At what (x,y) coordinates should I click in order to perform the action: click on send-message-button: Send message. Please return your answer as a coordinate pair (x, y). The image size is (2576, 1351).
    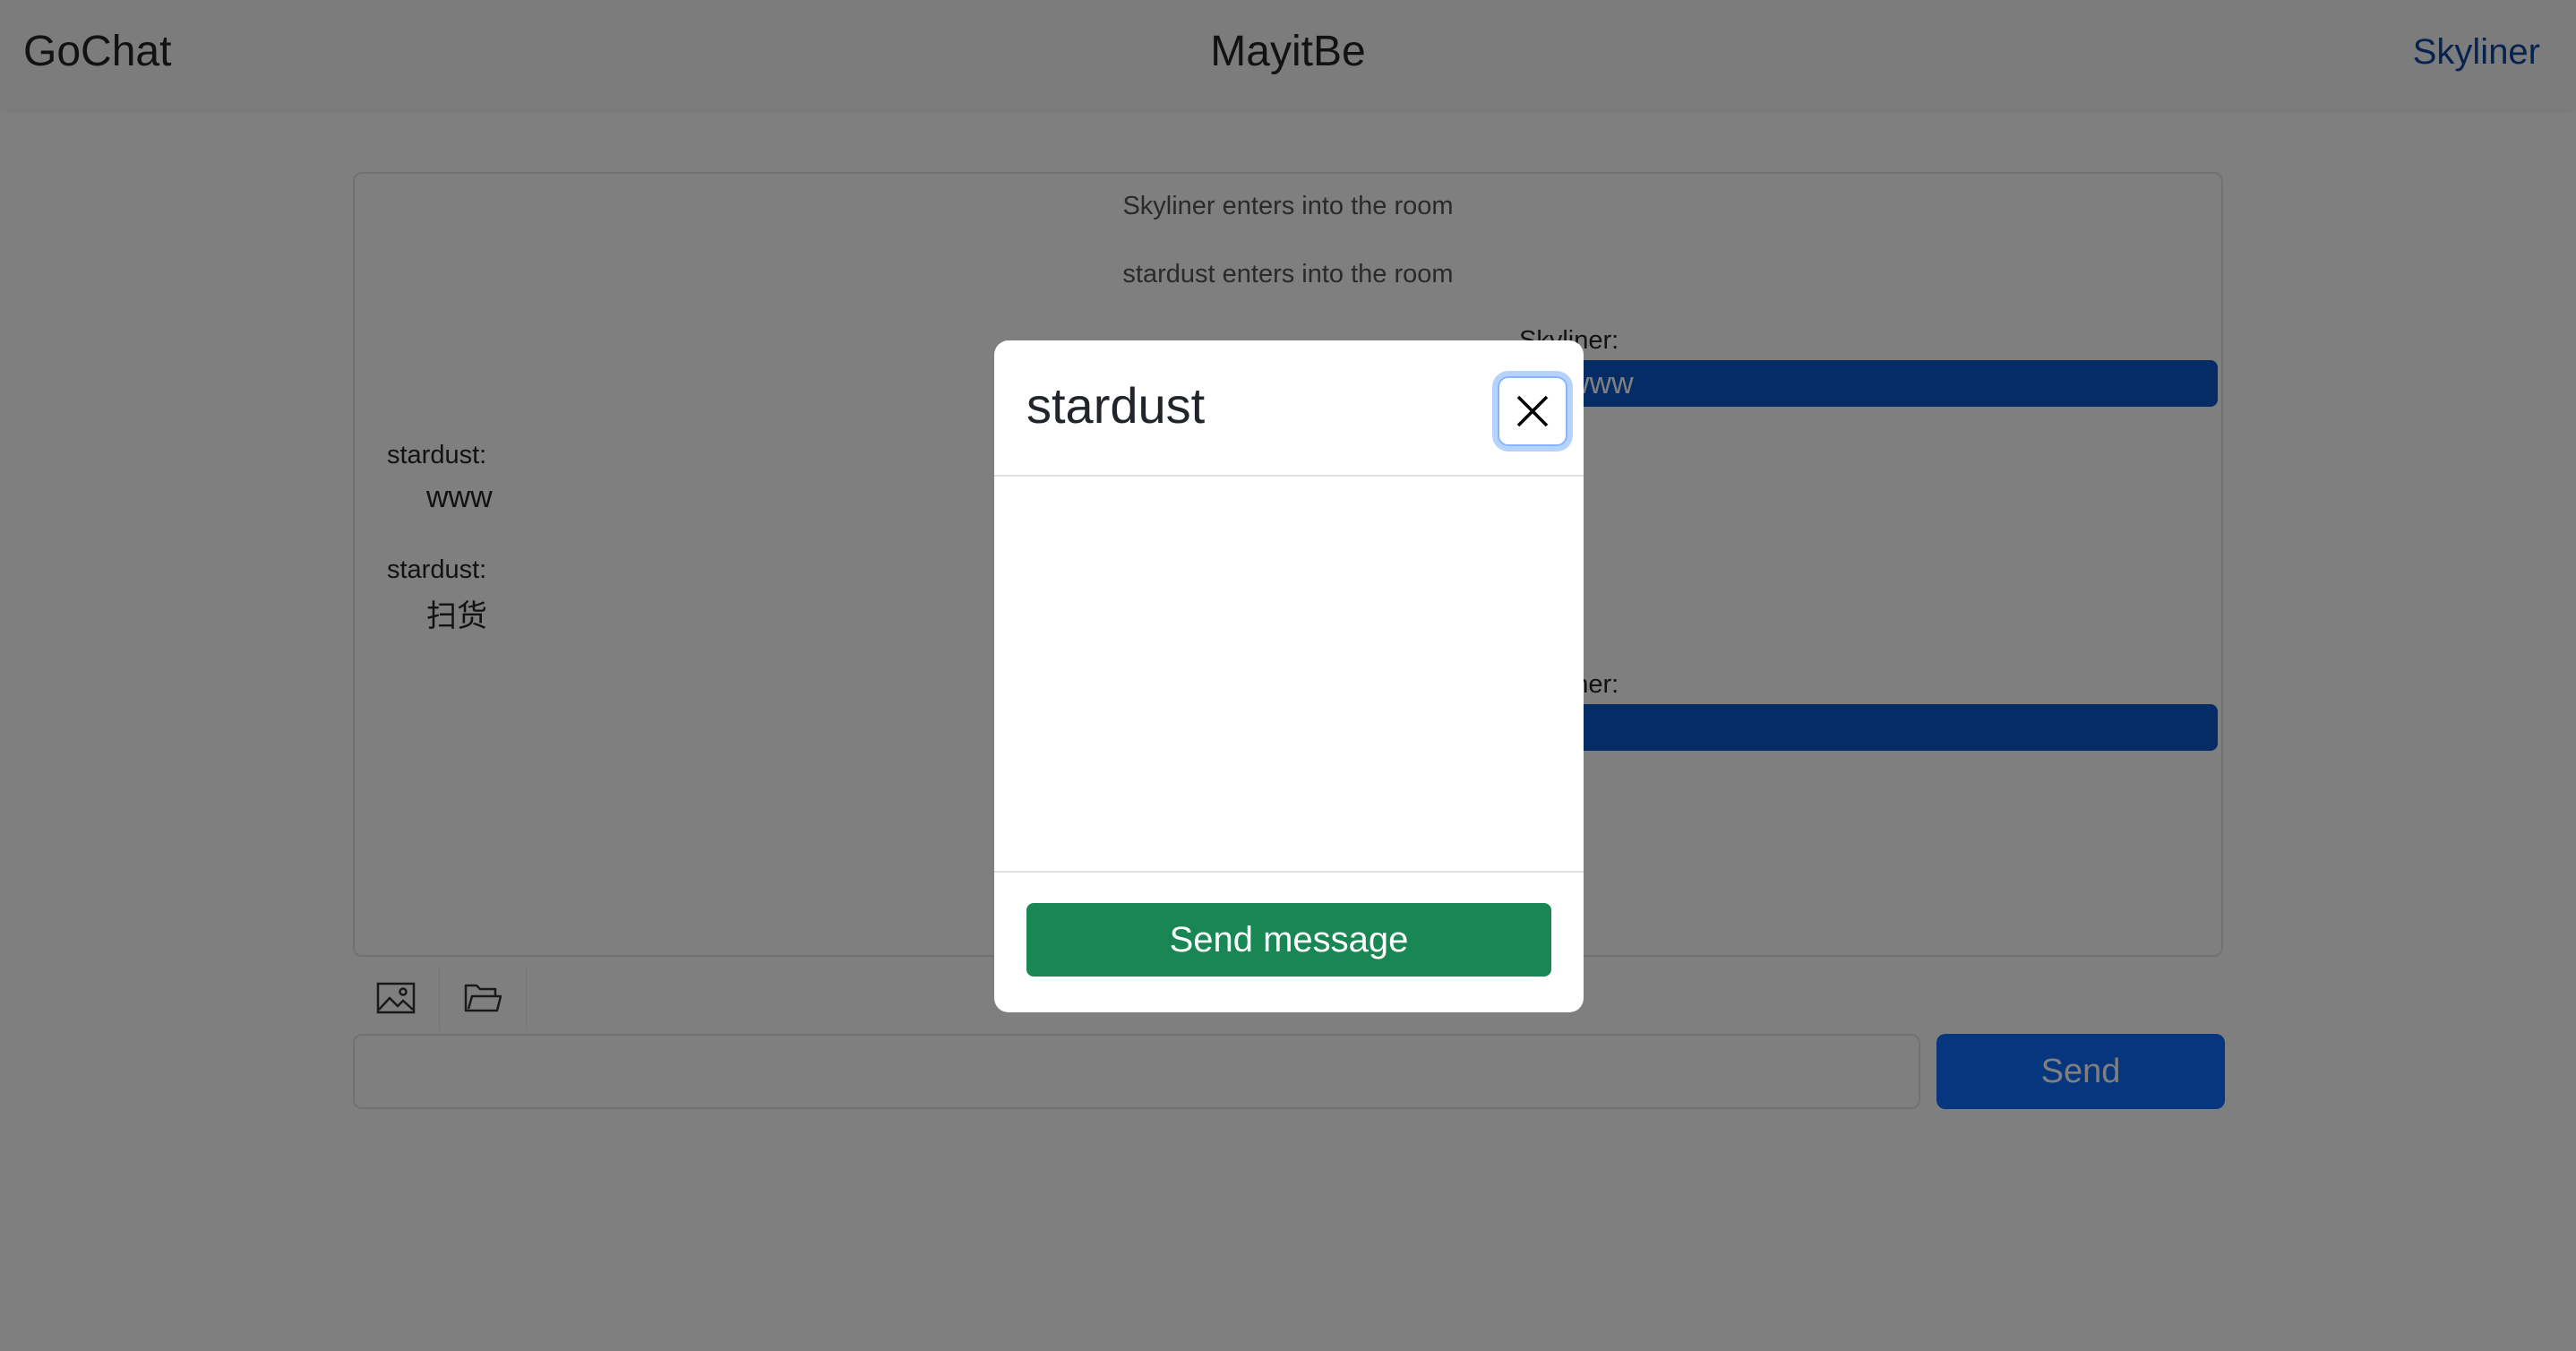
    Looking at the image, I should click on (1288, 940).